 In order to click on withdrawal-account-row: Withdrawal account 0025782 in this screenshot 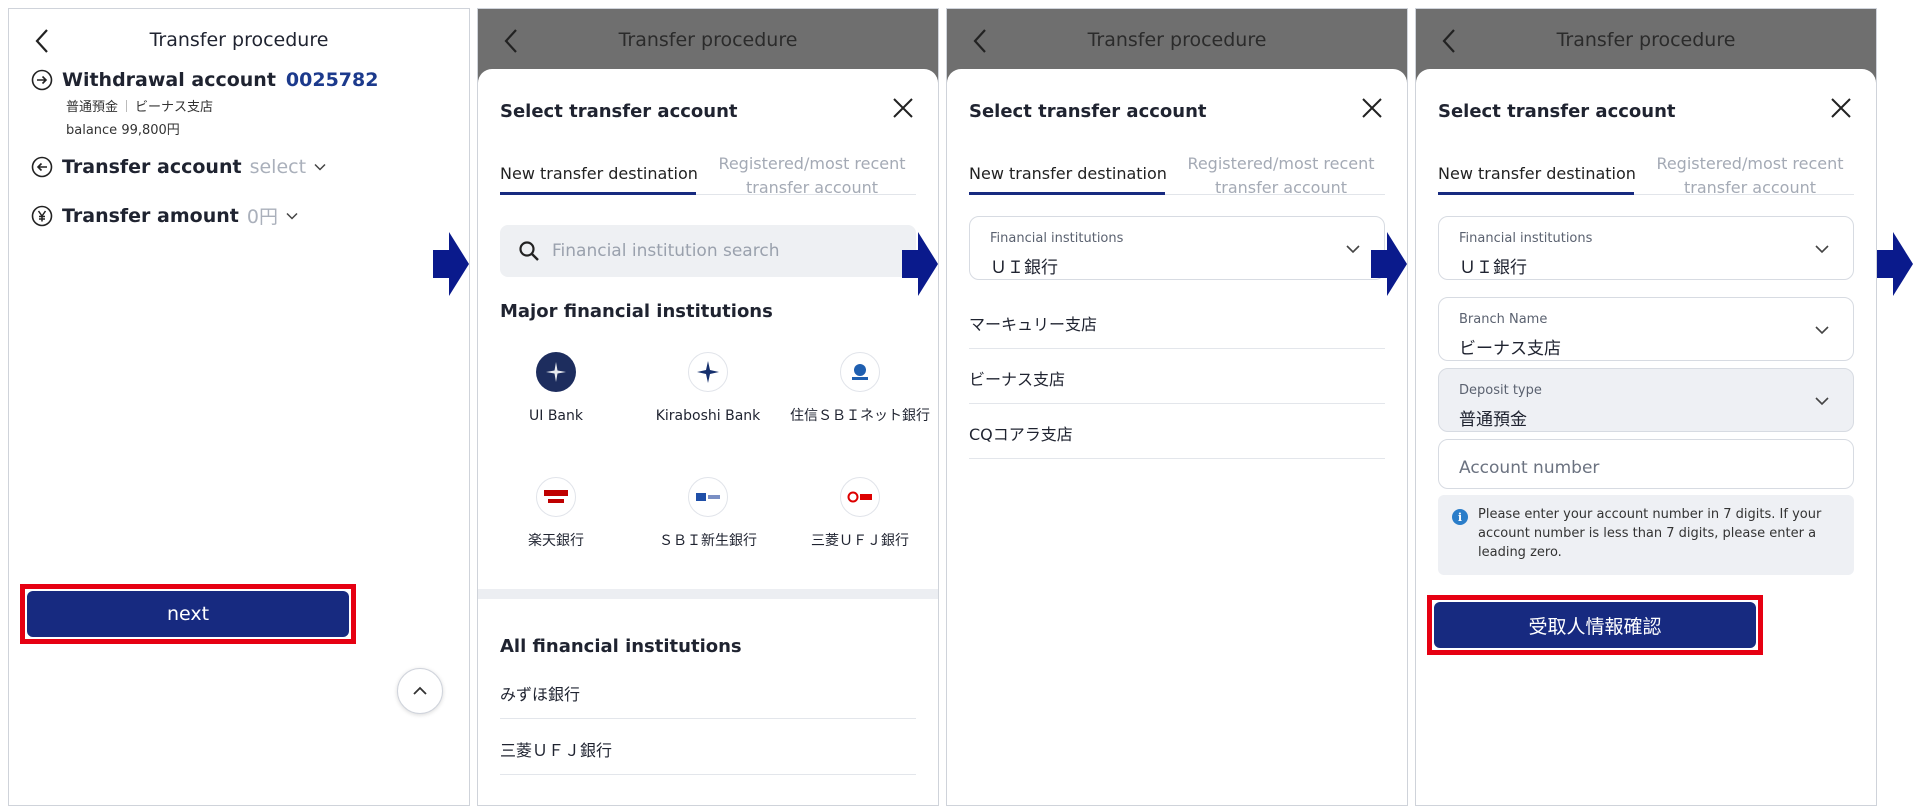, I will do `click(204, 80)`.